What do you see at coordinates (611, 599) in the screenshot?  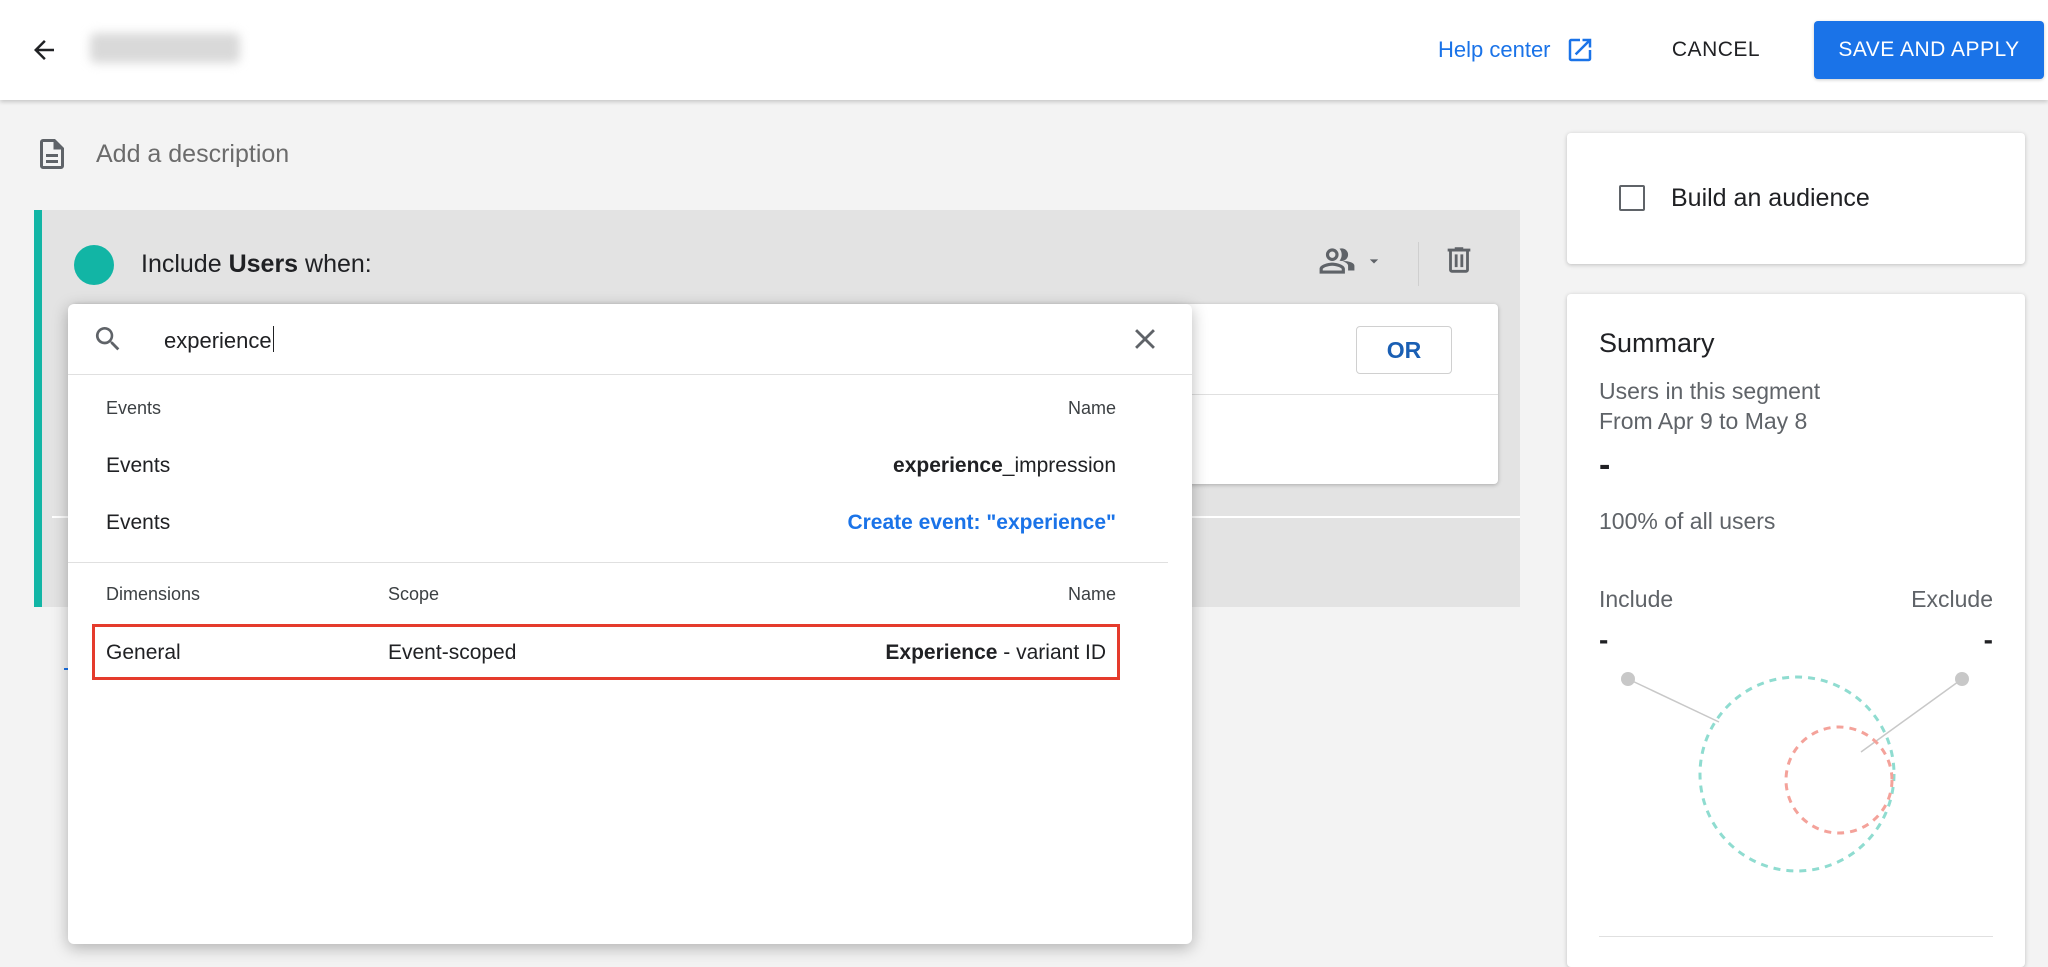 I see `dimensions-section-header: Dimensions Scope Name` at bounding box center [611, 599].